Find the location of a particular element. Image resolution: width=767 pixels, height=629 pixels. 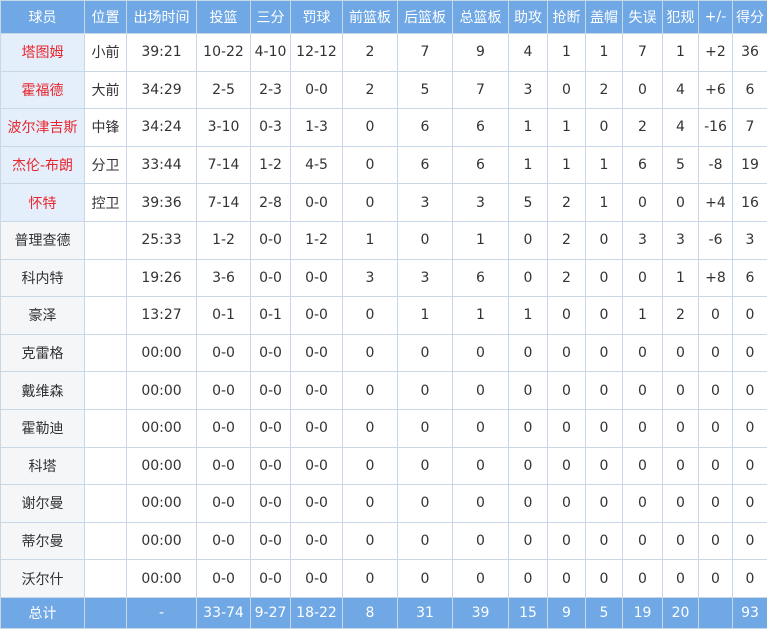

player-total-rebounds: 7 is located at coordinates (481, 90).